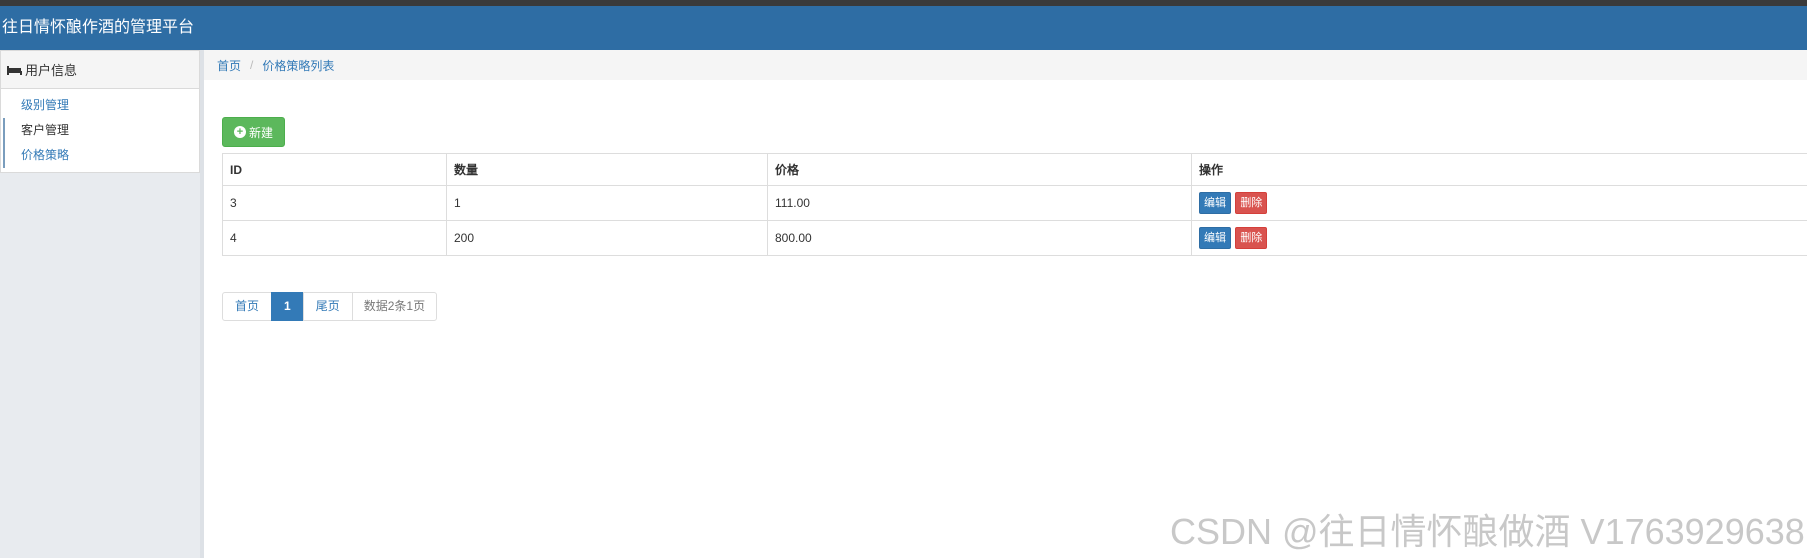 The height and width of the screenshot is (558, 1807). Describe the element at coordinates (979, 169) in the screenshot. I see `column-header-price: 价格` at that location.